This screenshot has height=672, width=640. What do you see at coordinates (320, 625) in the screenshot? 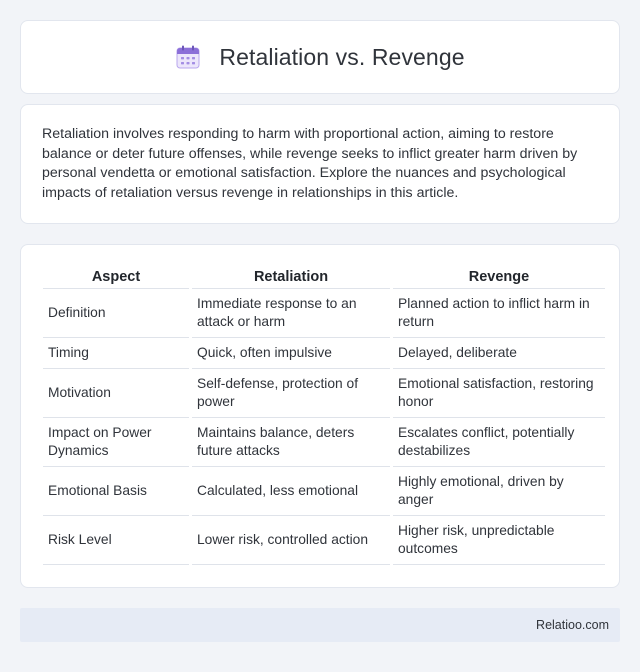
I see `footer: Relatioo.com` at bounding box center [320, 625].